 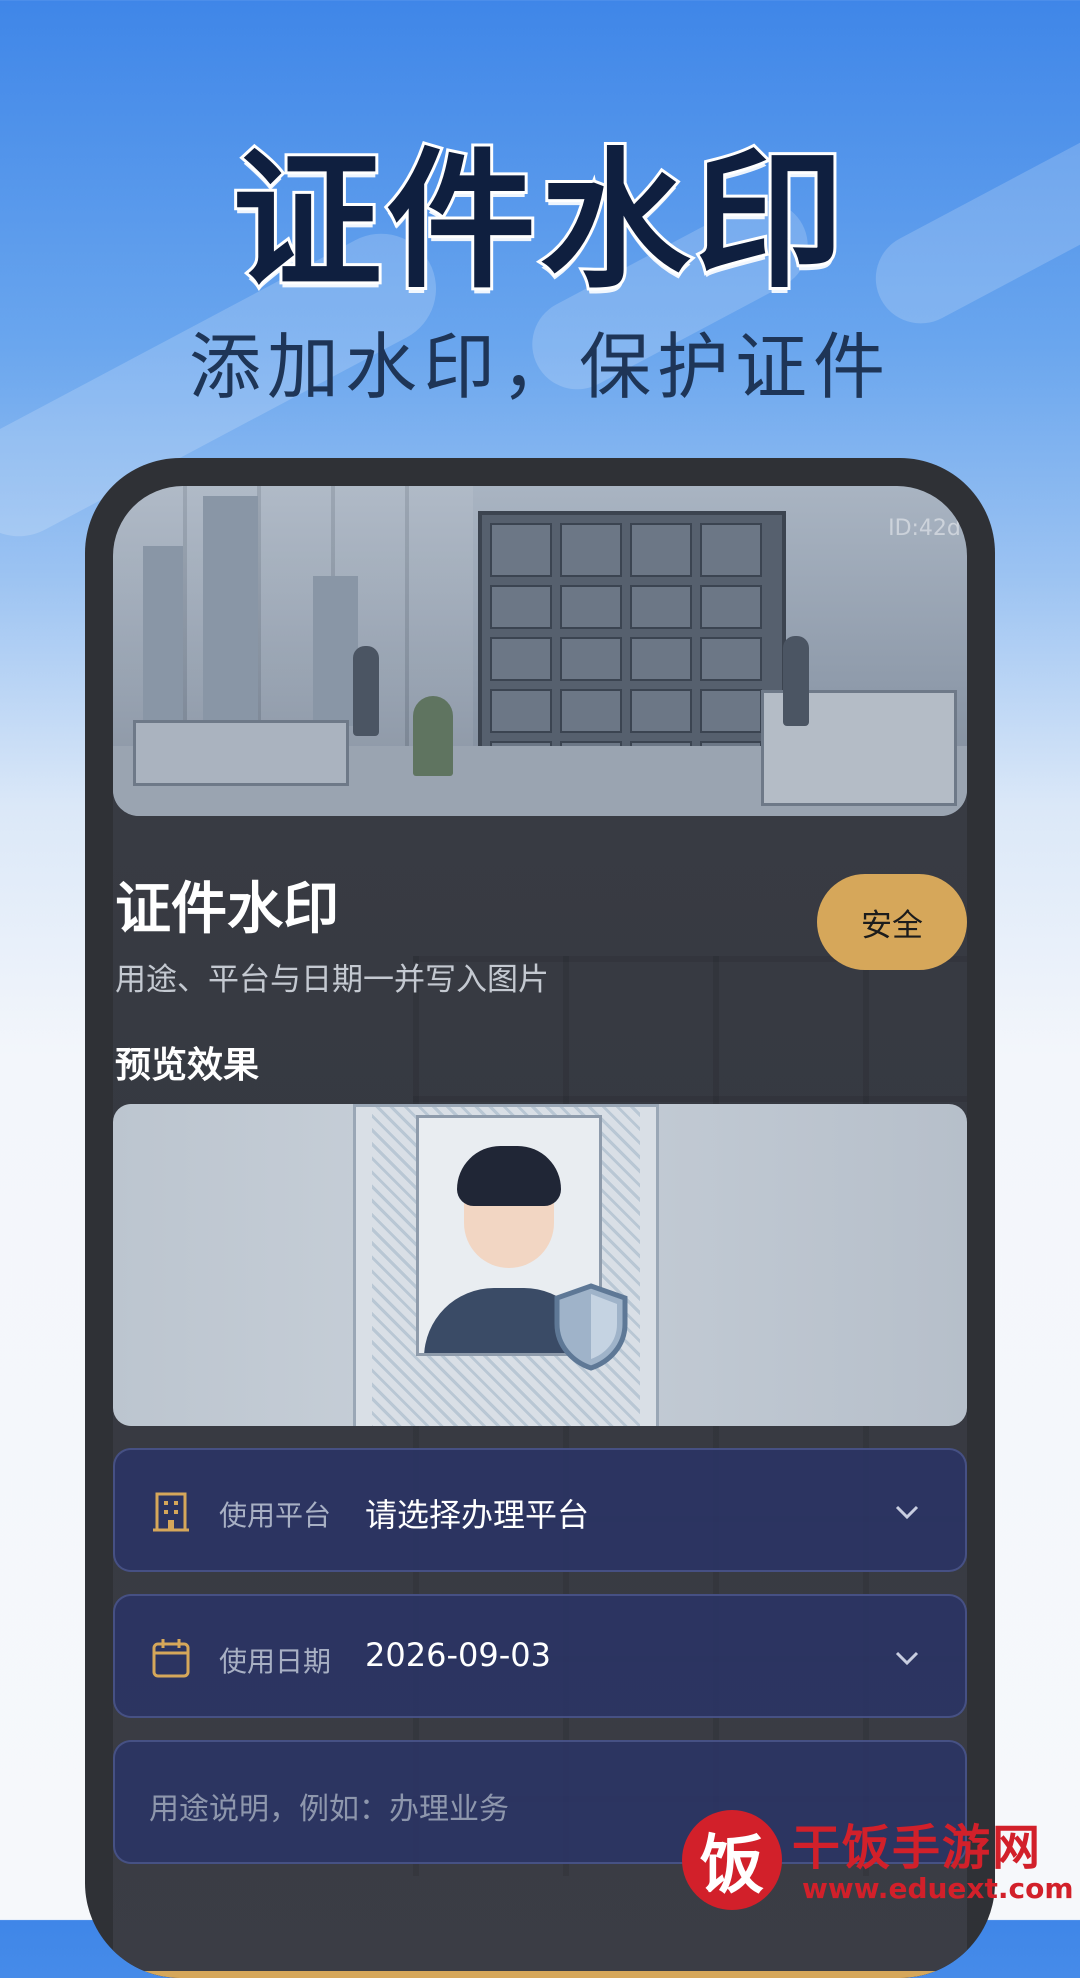 I want to click on screen-title: 证件水印, so click(x=227, y=909).